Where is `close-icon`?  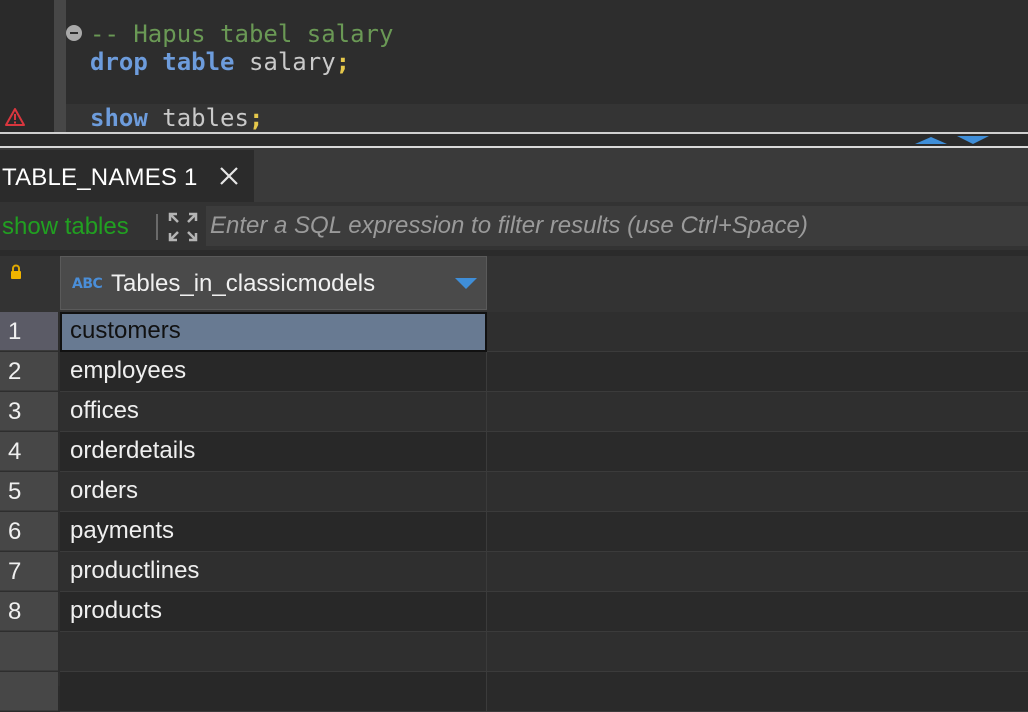
close-icon is located at coordinates (229, 176).